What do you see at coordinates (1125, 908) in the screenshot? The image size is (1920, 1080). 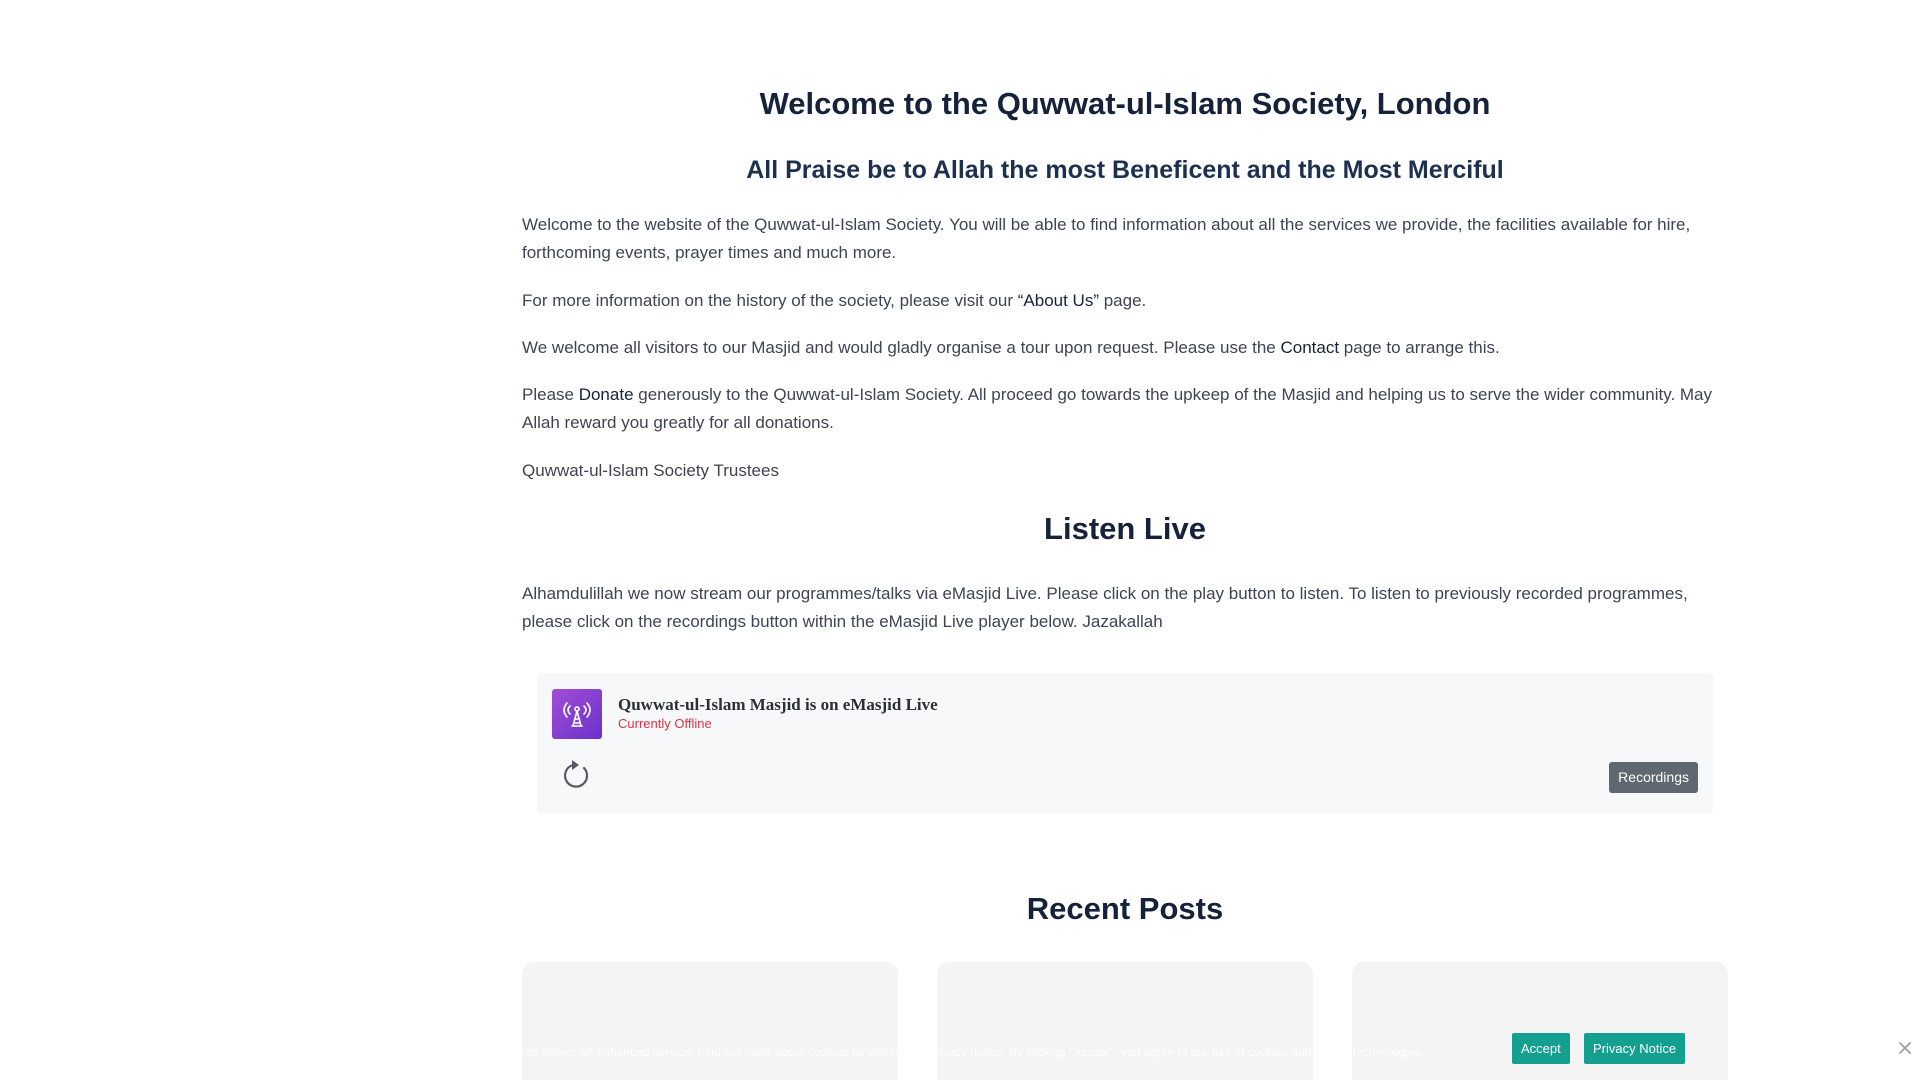 I see `recent-posts-heading: Recent Posts` at bounding box center [1125, 908].